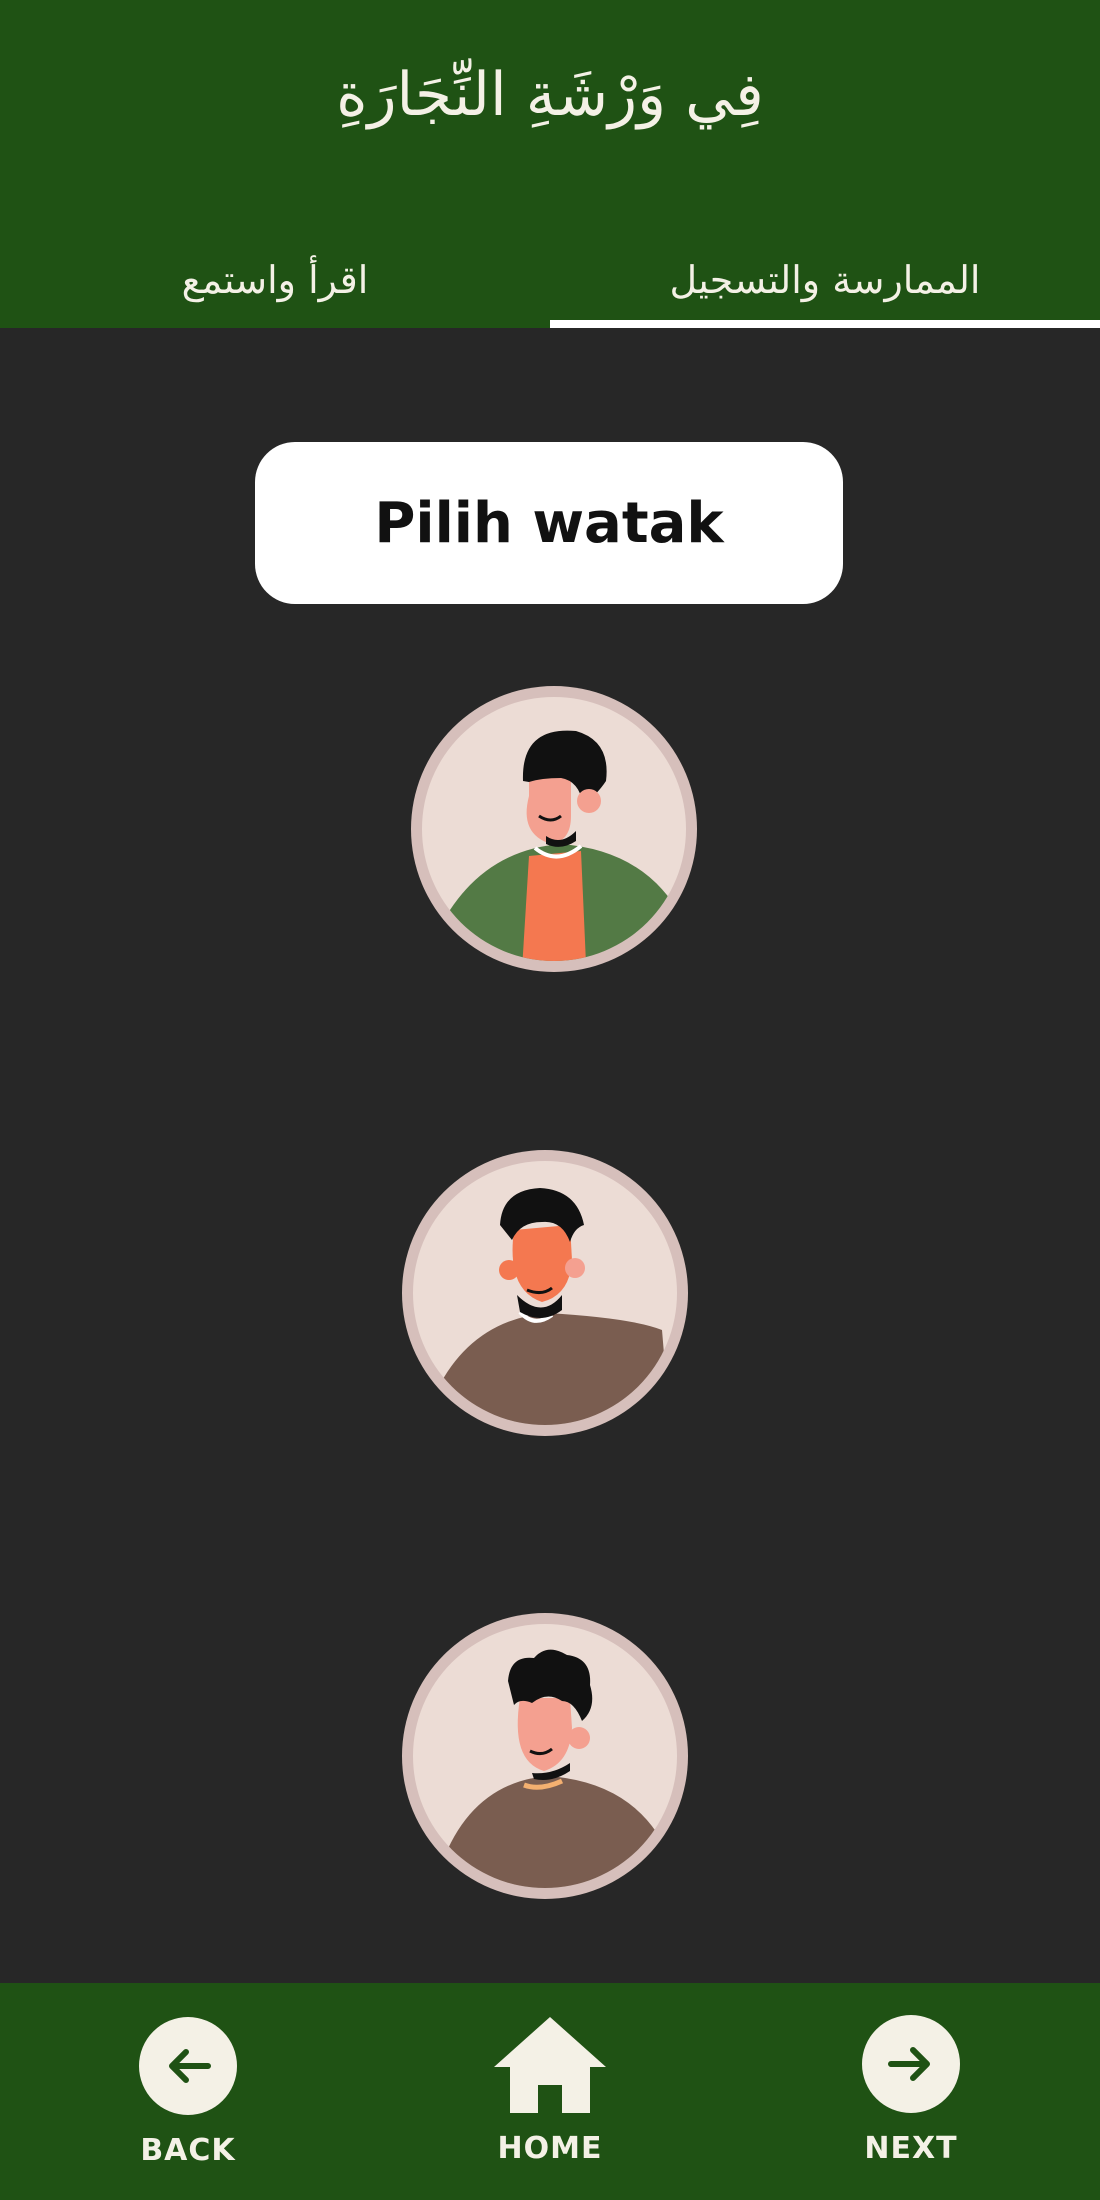 The image size is (1100, 2200). I want to click on lesson-title: فِي وَرْشَةِ النِّجَارَةِ, so click(550, 95).